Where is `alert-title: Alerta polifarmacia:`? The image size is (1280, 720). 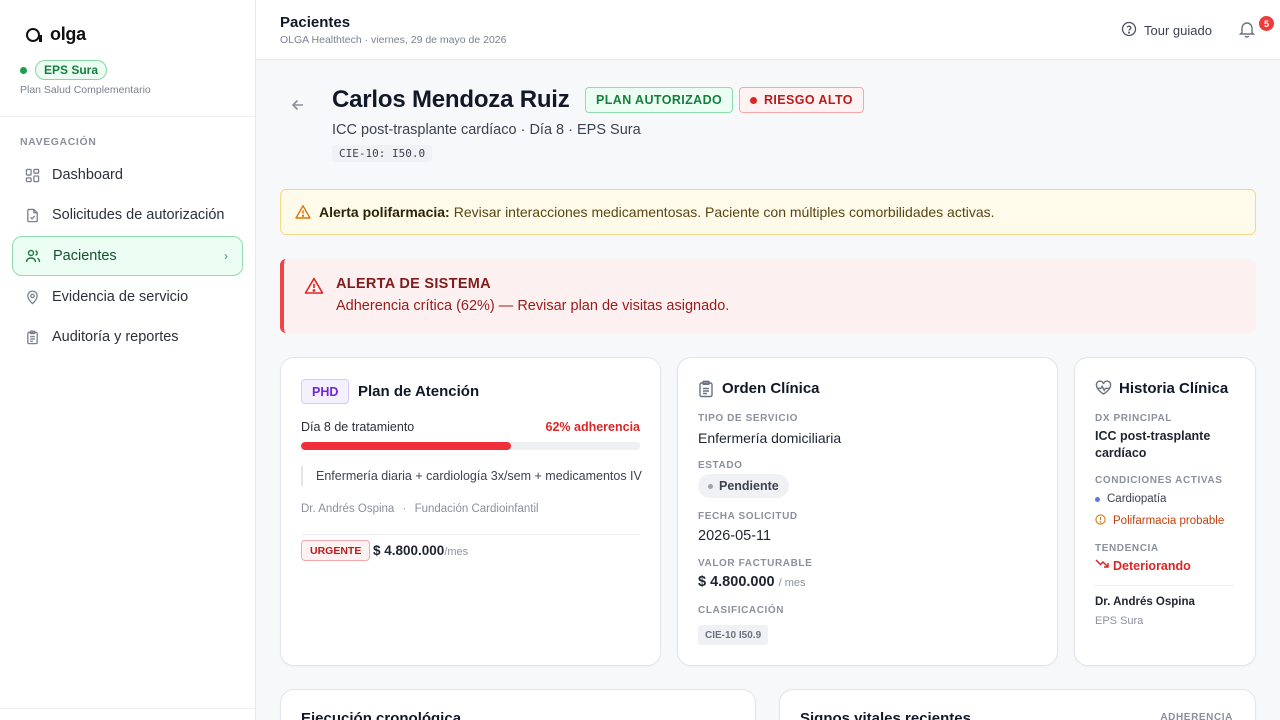 alert-title: Alerta polifarmacia: is located at coordinates (384, 212).